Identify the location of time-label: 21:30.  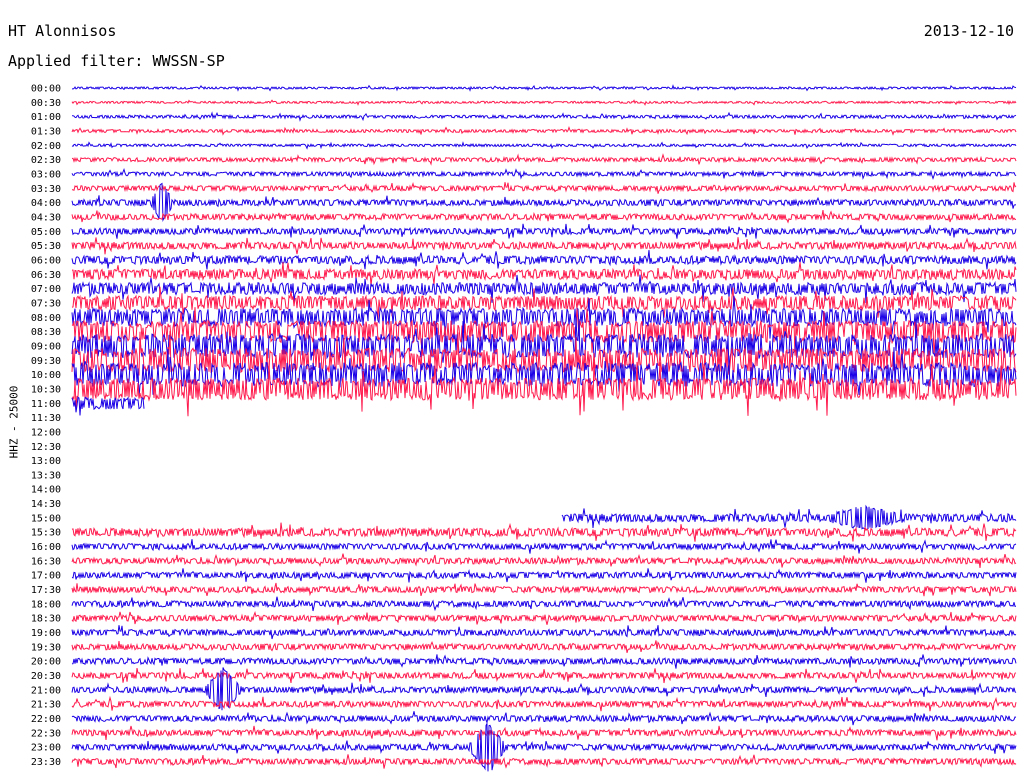
(46, 705).